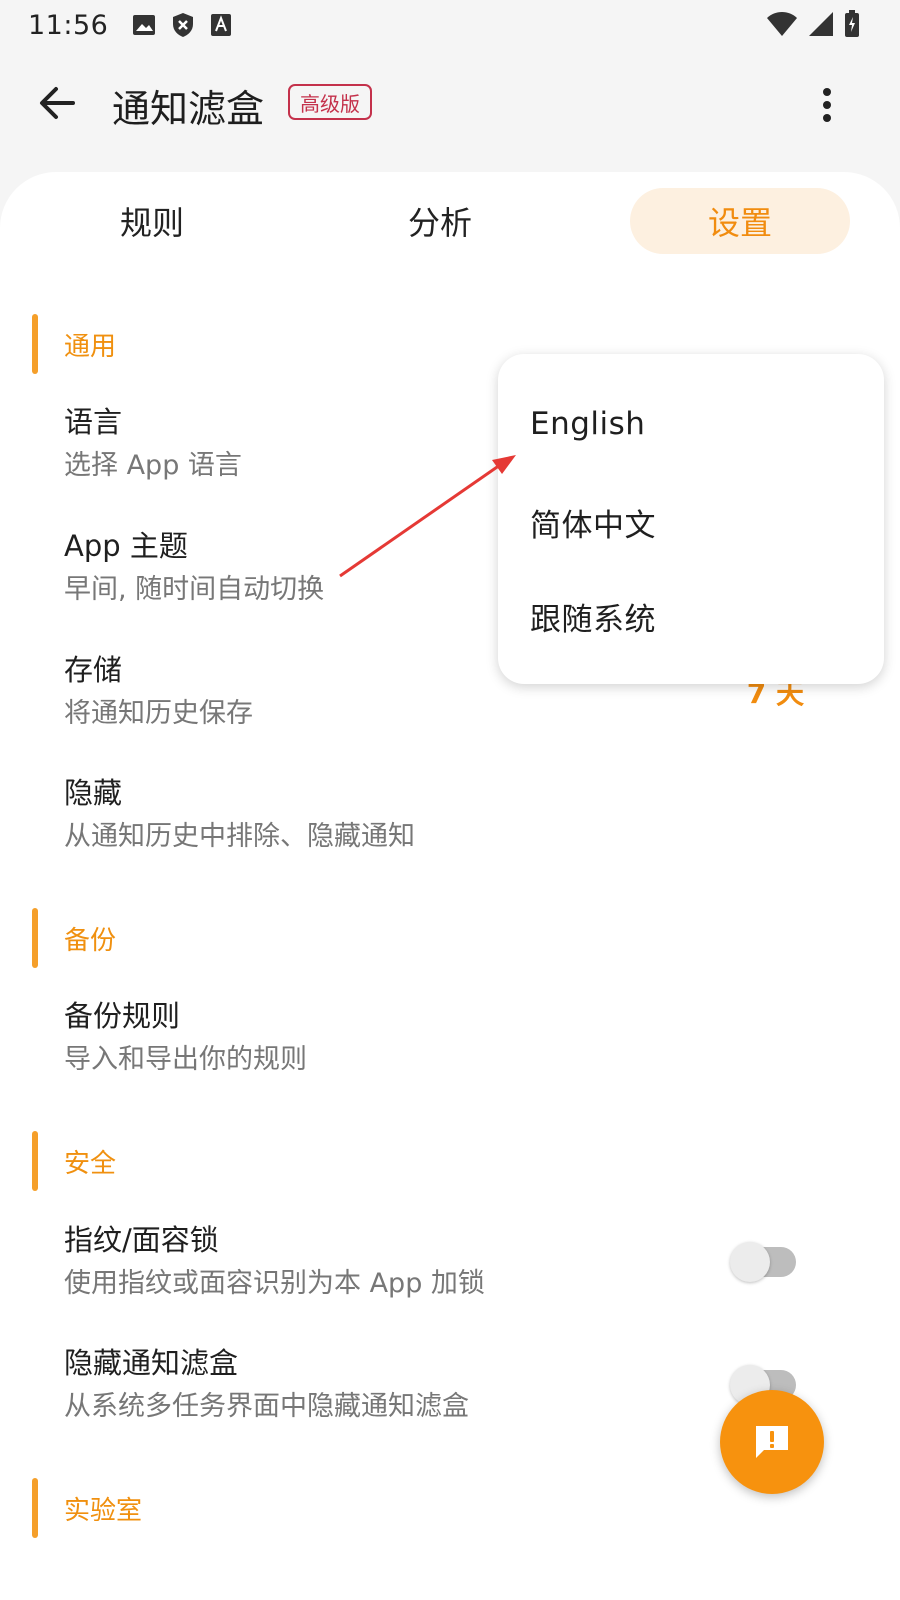 Image resolution: width=900 pixels, height=1600 pixels. I want to click on setting-subtitle: 从通知历史中排除、隐藏通知, so click(239, 836).